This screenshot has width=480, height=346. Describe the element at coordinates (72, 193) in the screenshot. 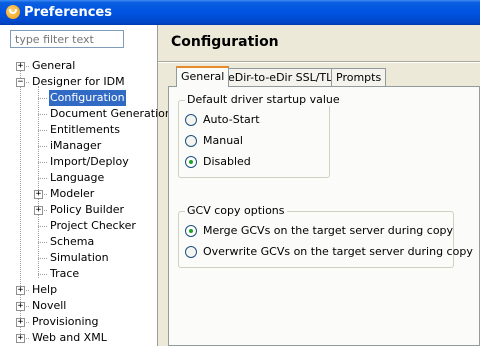

I see `tree-item-label: Modeler` at that location.